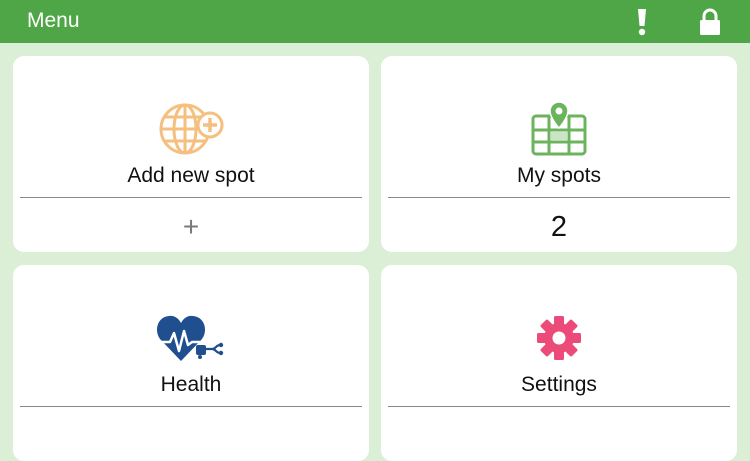 Image resolution: width=750 pixels, height=461 pixels. I want to click on exclamation-icon, so click(642, 22).